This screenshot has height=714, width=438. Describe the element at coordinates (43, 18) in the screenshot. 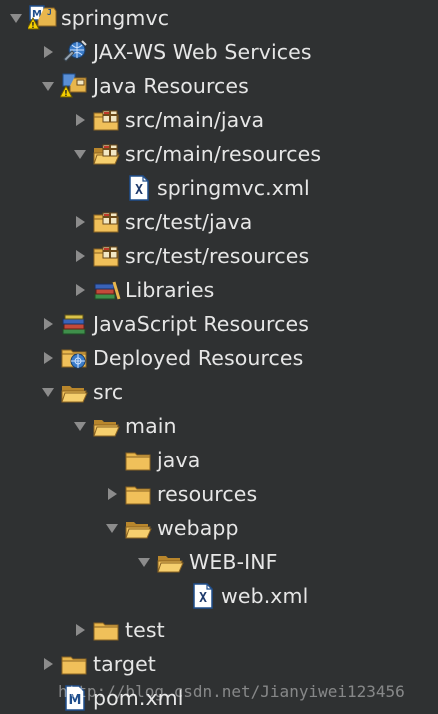

I see `maven-project-icon: M J!` at that location.